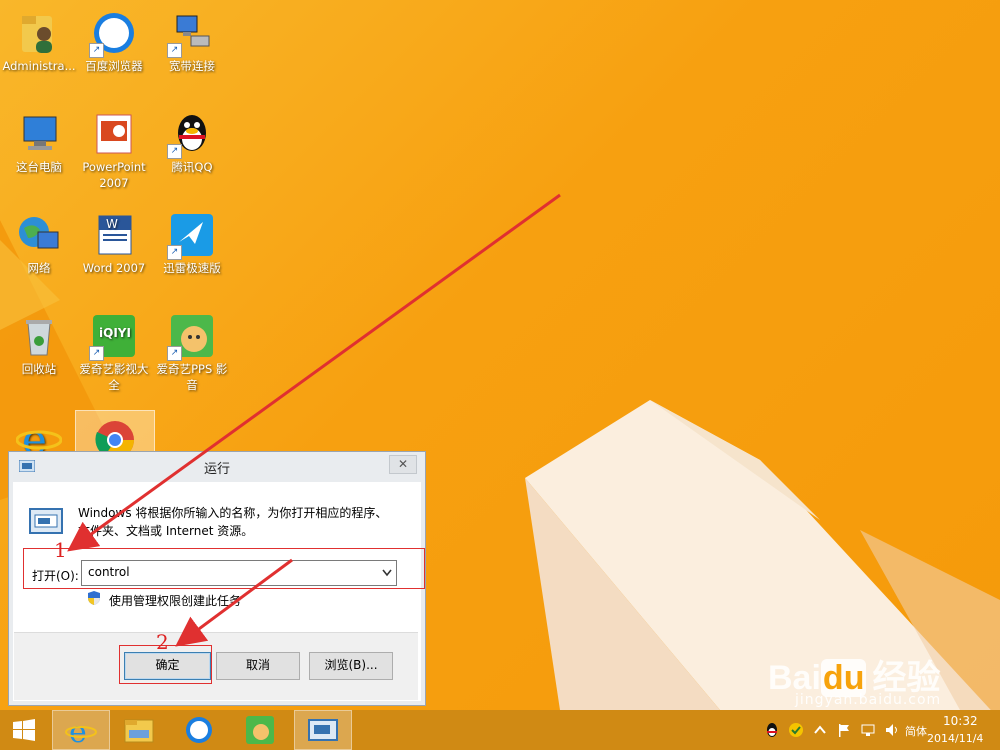 This screenshot has width=1000, height=750. I want to click on windows-logo-icon, so click(24, 730).